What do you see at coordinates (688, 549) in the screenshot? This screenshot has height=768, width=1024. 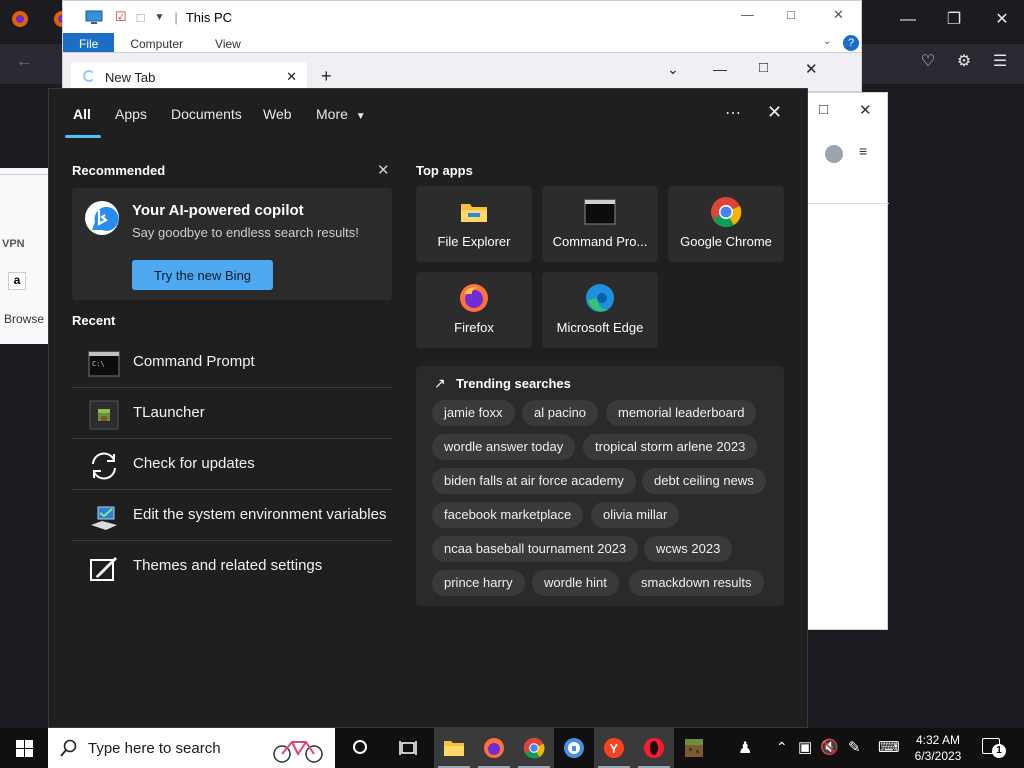 I see `trending-chip: wcws 2023` at bounding box center [688, 549].